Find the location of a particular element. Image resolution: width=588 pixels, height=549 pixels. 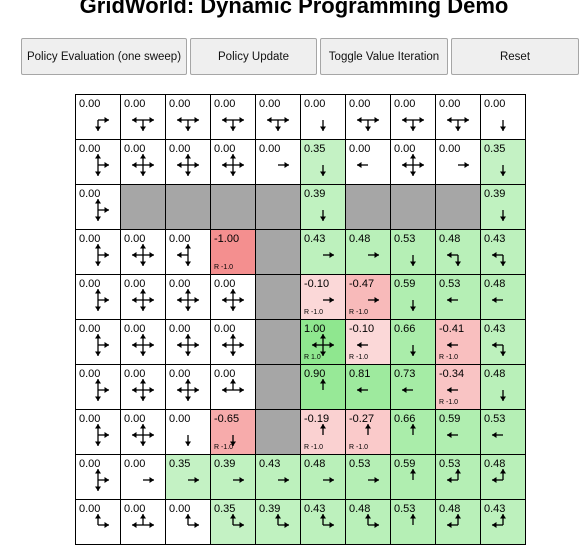

grid-cell: -0.34 R -1.0 is located at coordinates (458, 387).